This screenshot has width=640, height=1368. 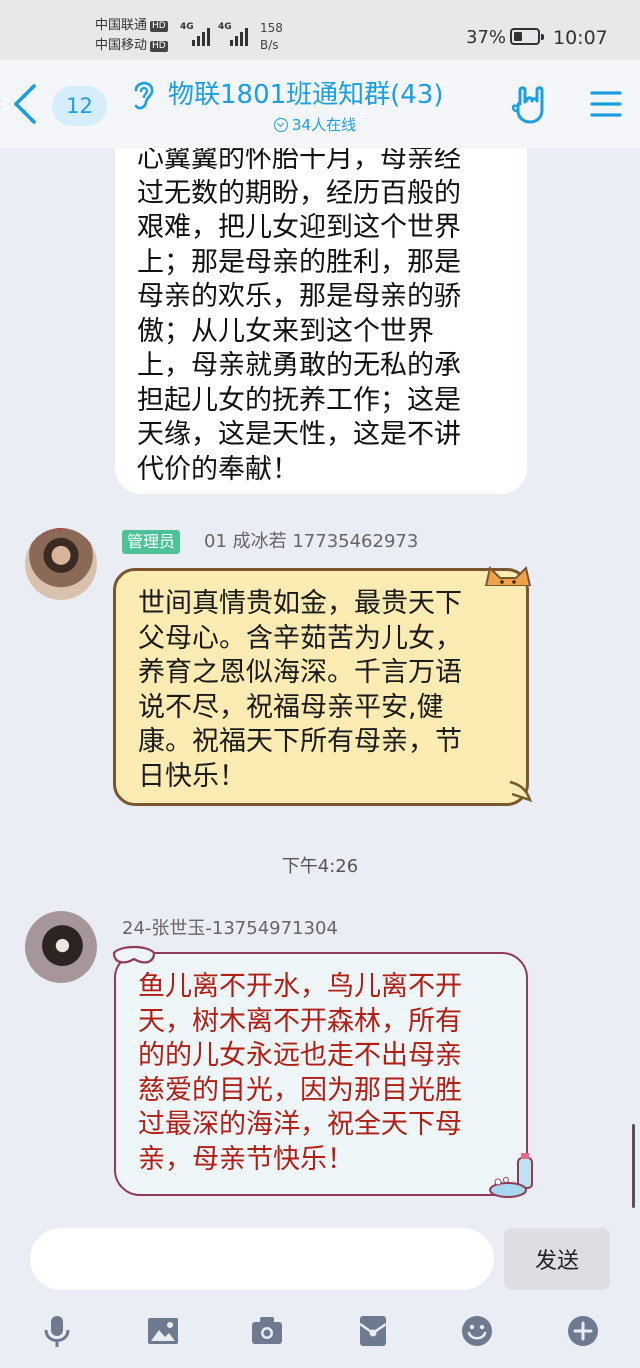 I want to click on status-bar: 中国联通 HD 中国移动 HD 4G 4G 158 B/s 37% 10:07, so click(x=320, y=30).